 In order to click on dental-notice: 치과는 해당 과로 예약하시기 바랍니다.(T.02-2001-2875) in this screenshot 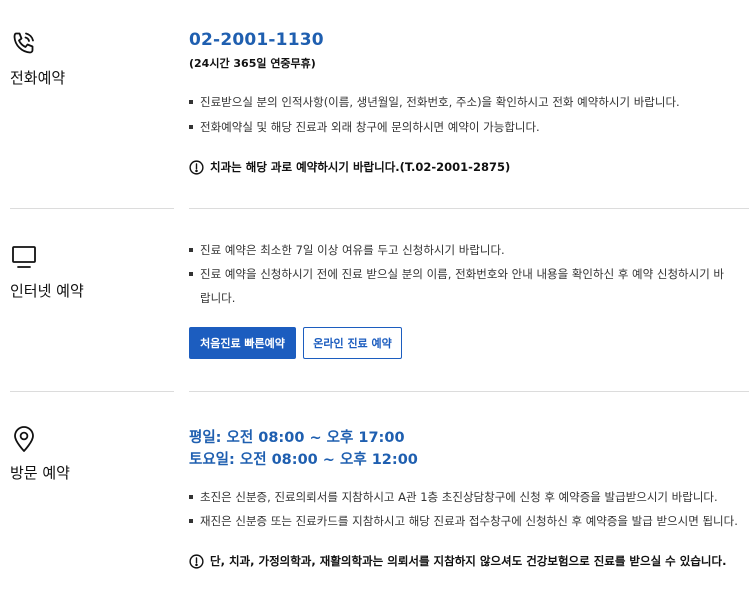, I will do `click(349, 167)`.